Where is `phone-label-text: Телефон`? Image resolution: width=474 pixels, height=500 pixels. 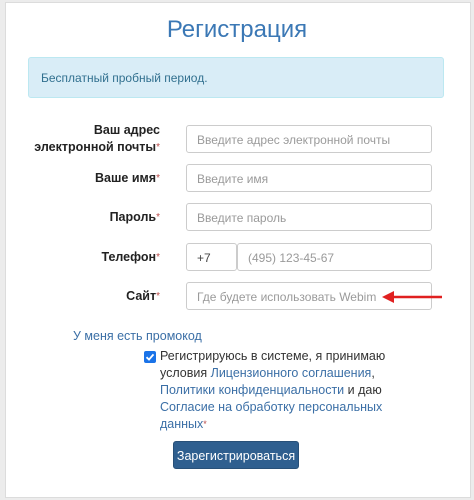 phone-label-text: Телефон is located at coordinates (129, 257).